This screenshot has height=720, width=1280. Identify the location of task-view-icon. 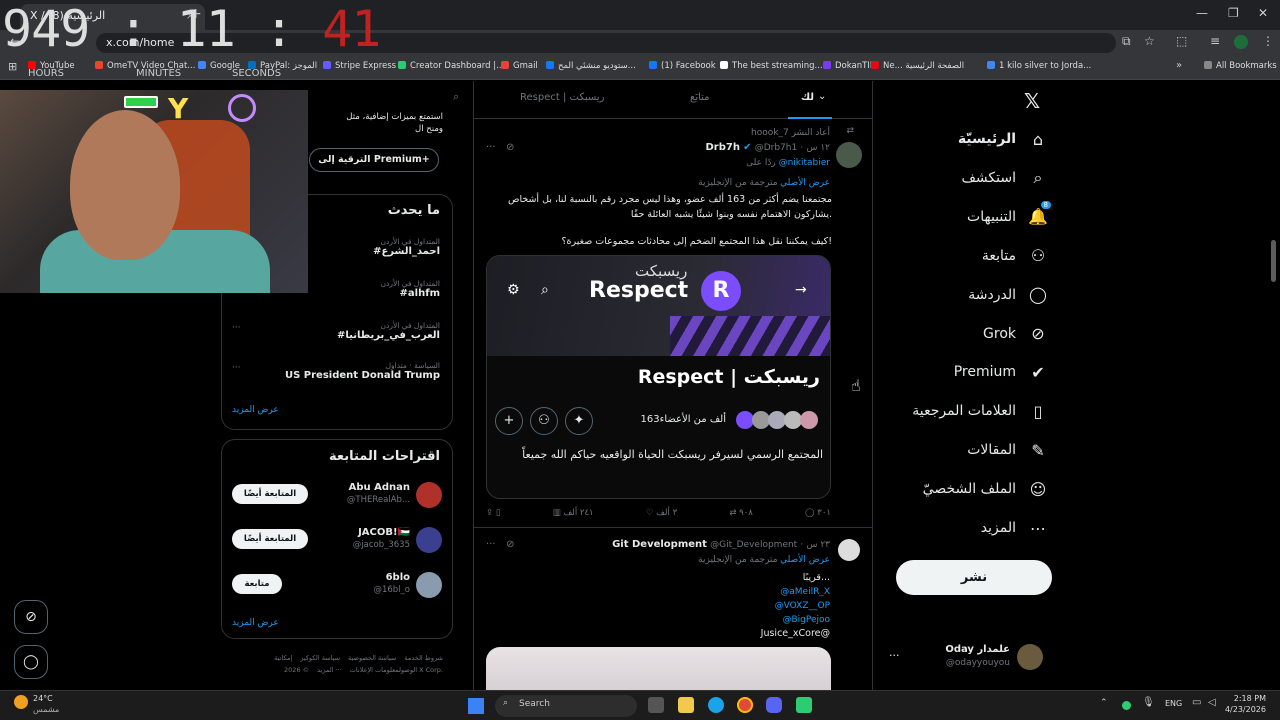
(656, 705).